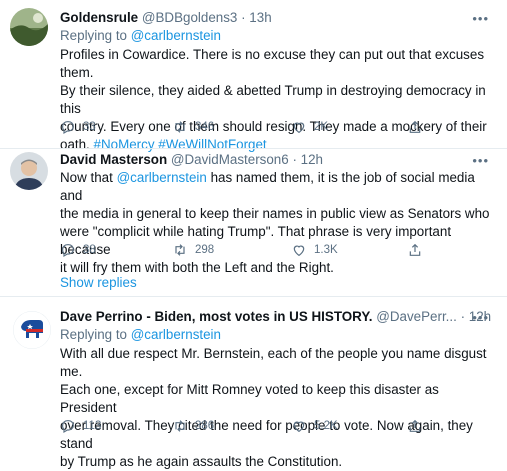  I want to click on like-button: 5.2K, so click(314, 426).